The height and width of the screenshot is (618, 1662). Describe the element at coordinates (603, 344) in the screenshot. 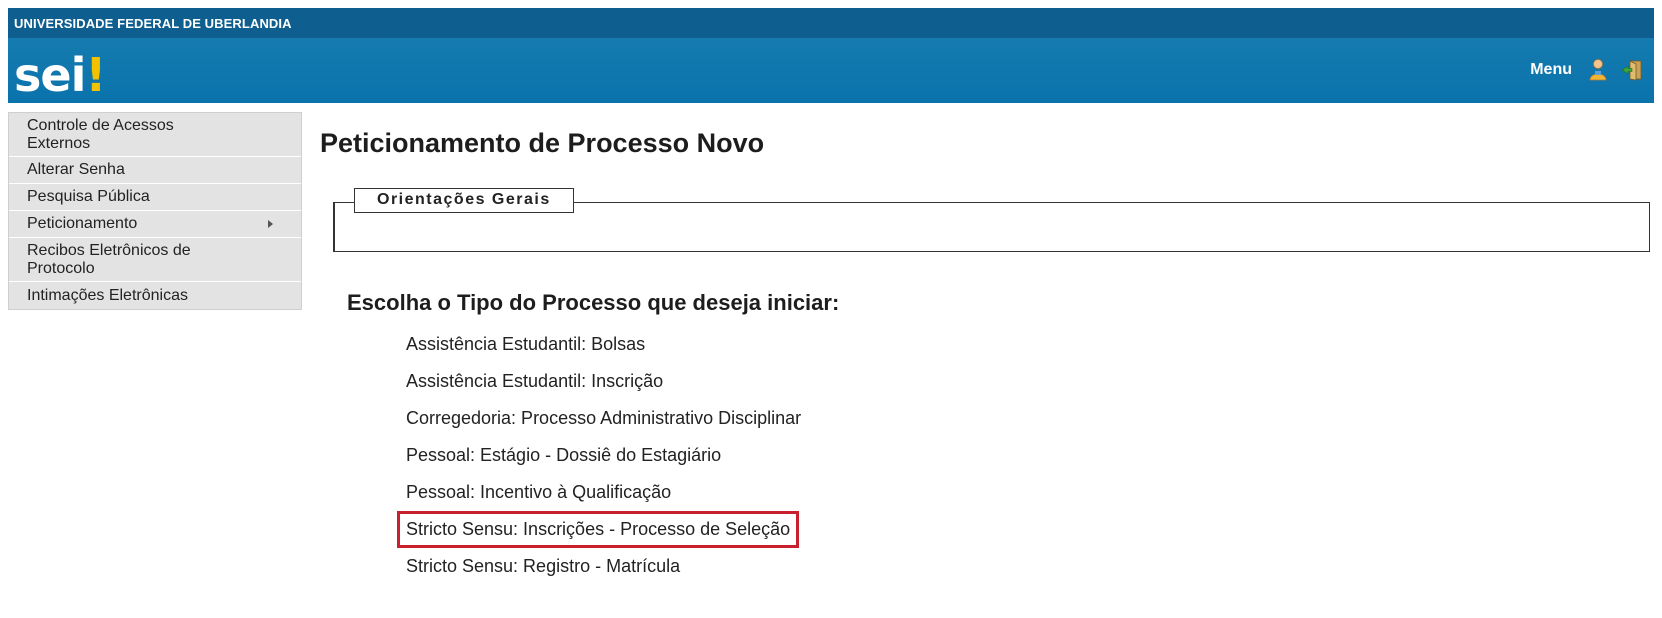

I see `process-type-link: Assistência Estudantil: Bolsas` at that location.